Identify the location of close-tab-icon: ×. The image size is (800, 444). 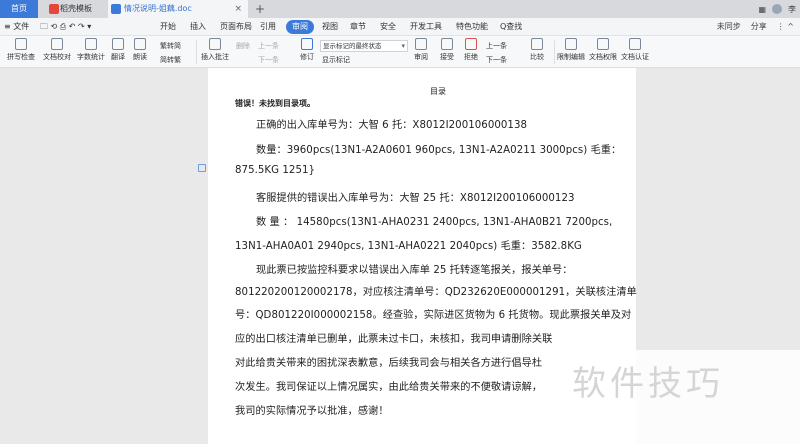
(238, 9).